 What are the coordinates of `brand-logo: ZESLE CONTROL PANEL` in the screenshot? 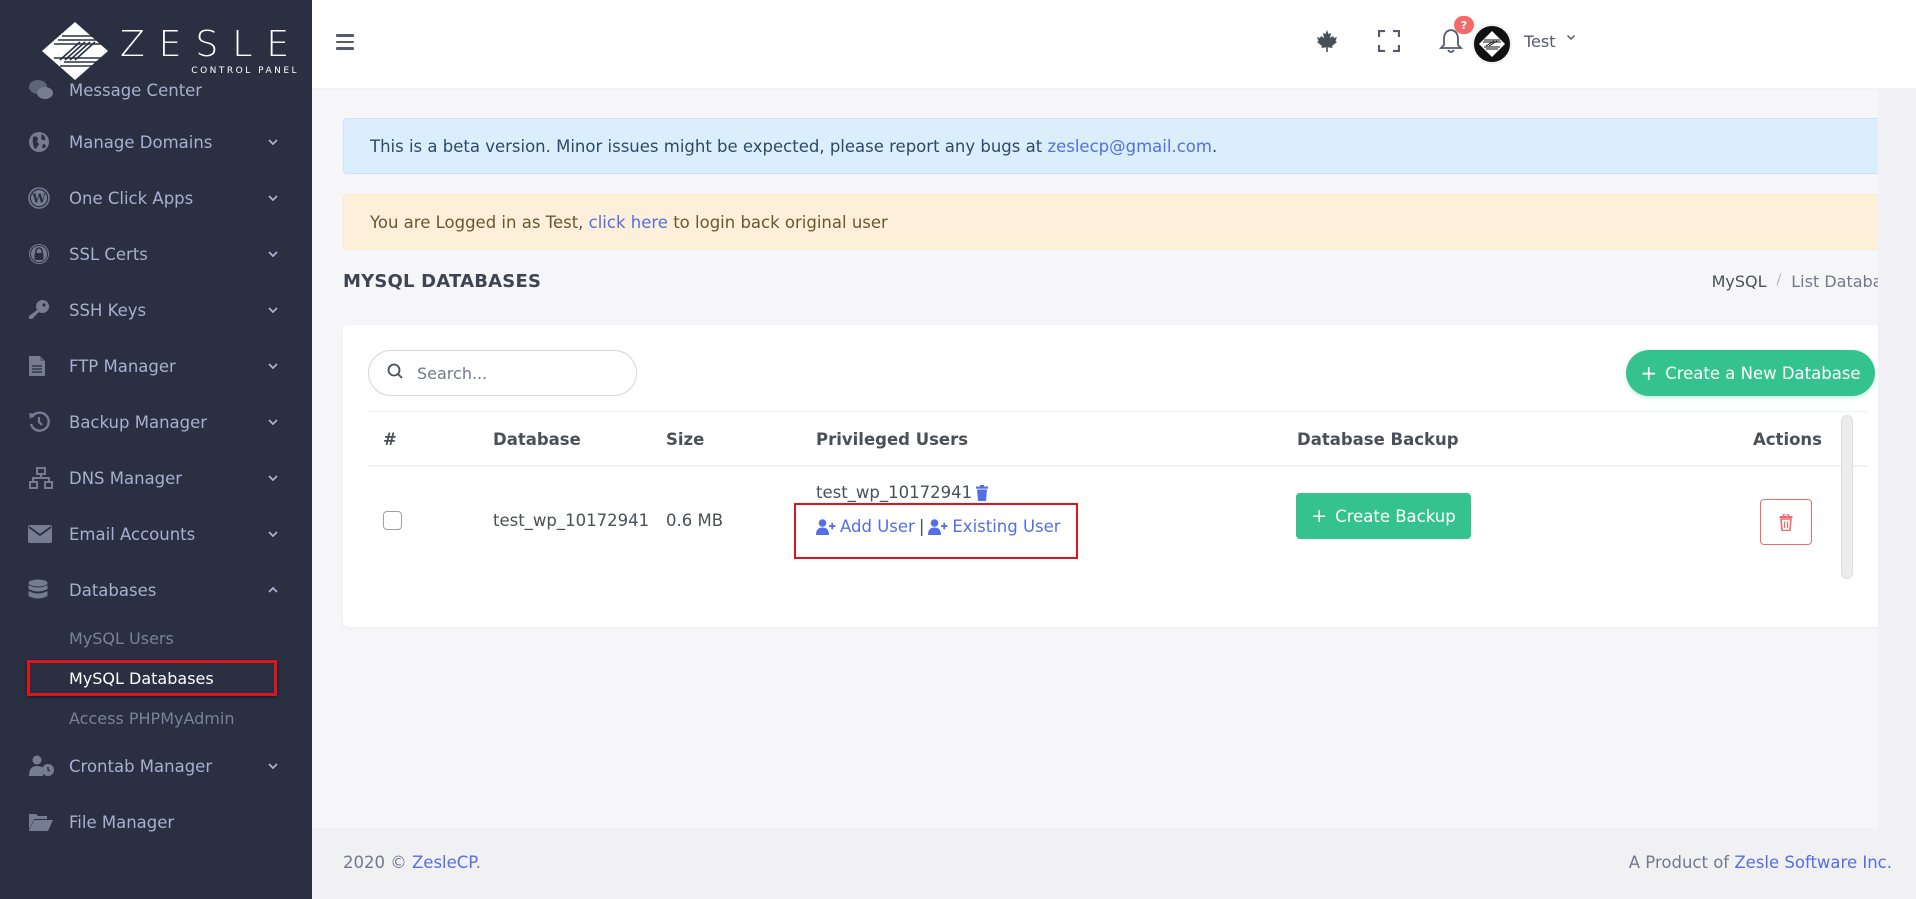 It's located at (168, 51).